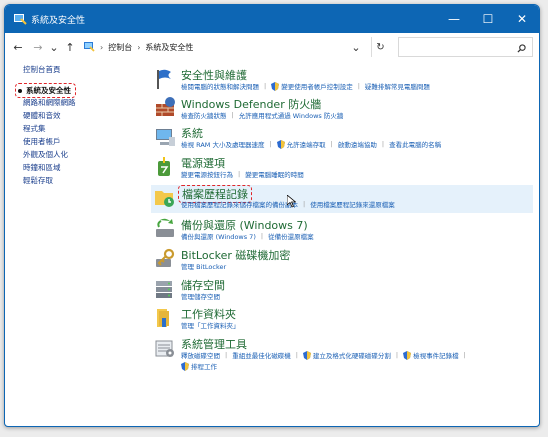  I want to click on bullet-icon, so click(20, 91).